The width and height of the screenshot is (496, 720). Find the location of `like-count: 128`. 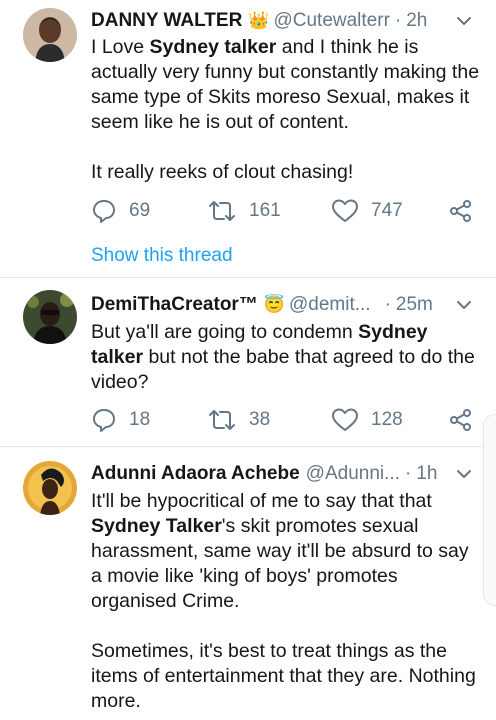

like-count: 128 is located at coordinates (387, 419).